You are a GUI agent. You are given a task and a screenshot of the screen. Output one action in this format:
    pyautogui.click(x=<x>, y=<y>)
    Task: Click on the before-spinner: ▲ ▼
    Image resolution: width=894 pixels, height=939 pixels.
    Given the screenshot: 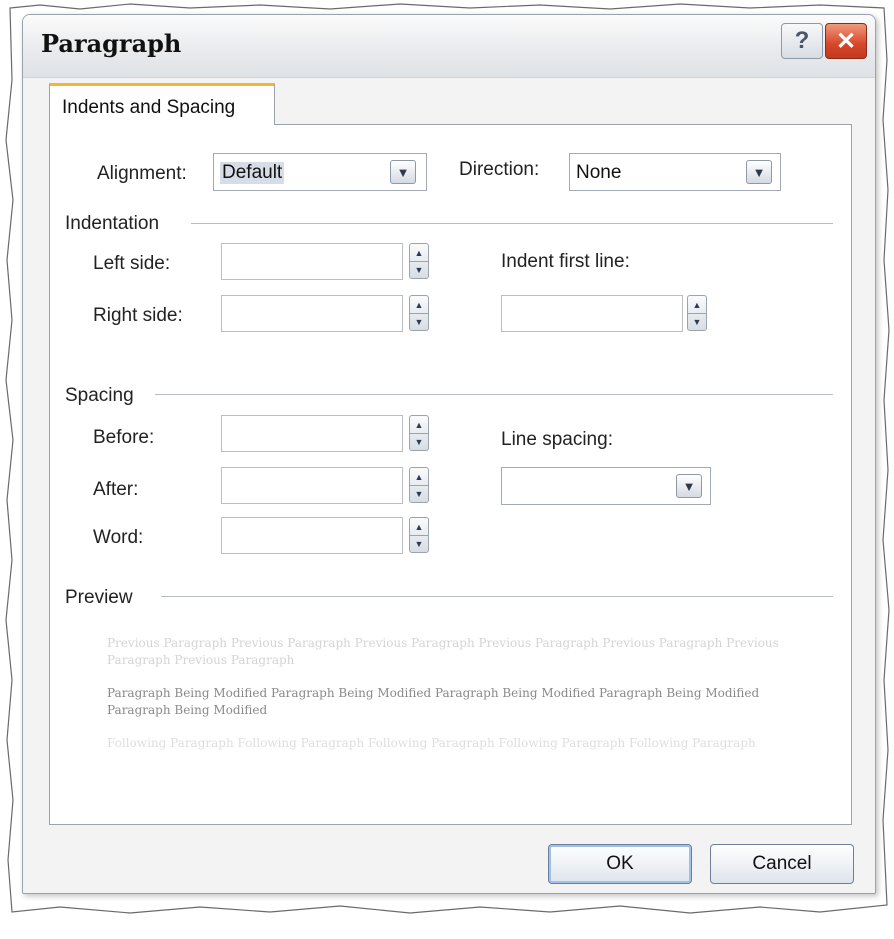 What is the action you would take?
    pyautogui.click(x=419, y=433)
    